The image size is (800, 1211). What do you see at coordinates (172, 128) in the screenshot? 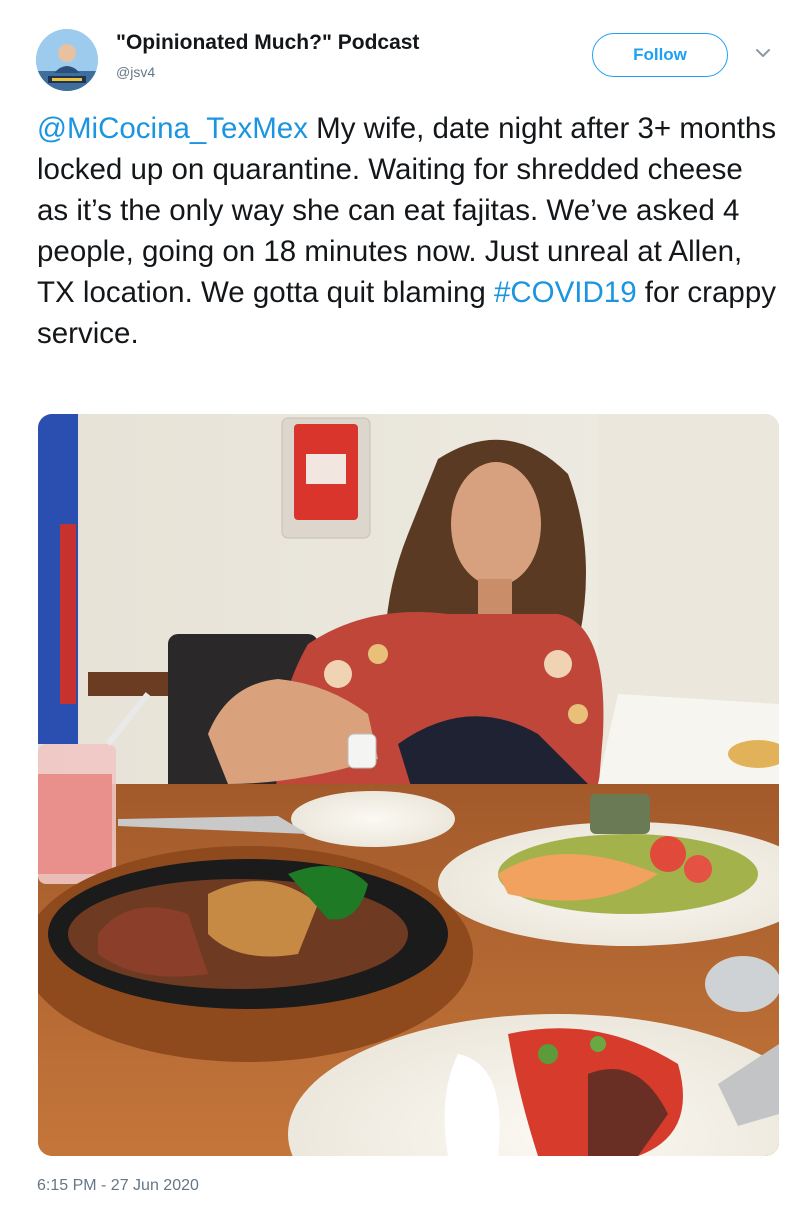
I see `mention-link: @MiCocina_TexMex` at bounding box center [172, 128].